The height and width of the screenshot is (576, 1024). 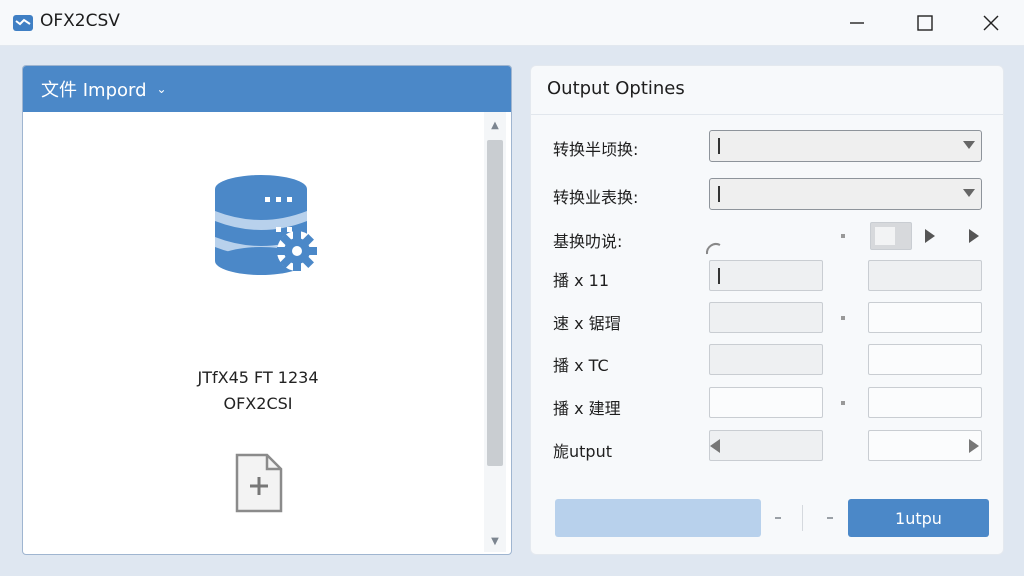 I want to click on toggle-knob, so click(x=885, y=236).